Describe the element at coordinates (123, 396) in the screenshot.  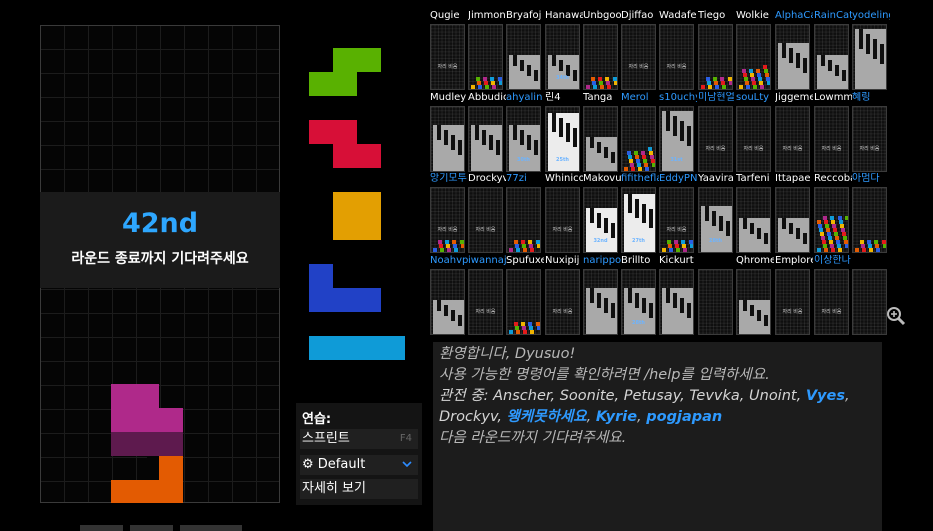
I see `board-cell` at that location.